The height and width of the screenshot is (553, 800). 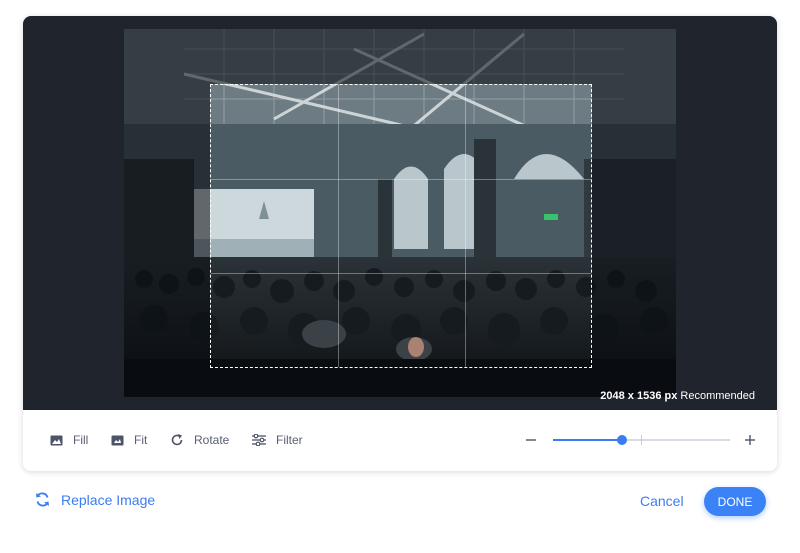 I want to click on zoom-slider-fill, so click(x=588, y=440).